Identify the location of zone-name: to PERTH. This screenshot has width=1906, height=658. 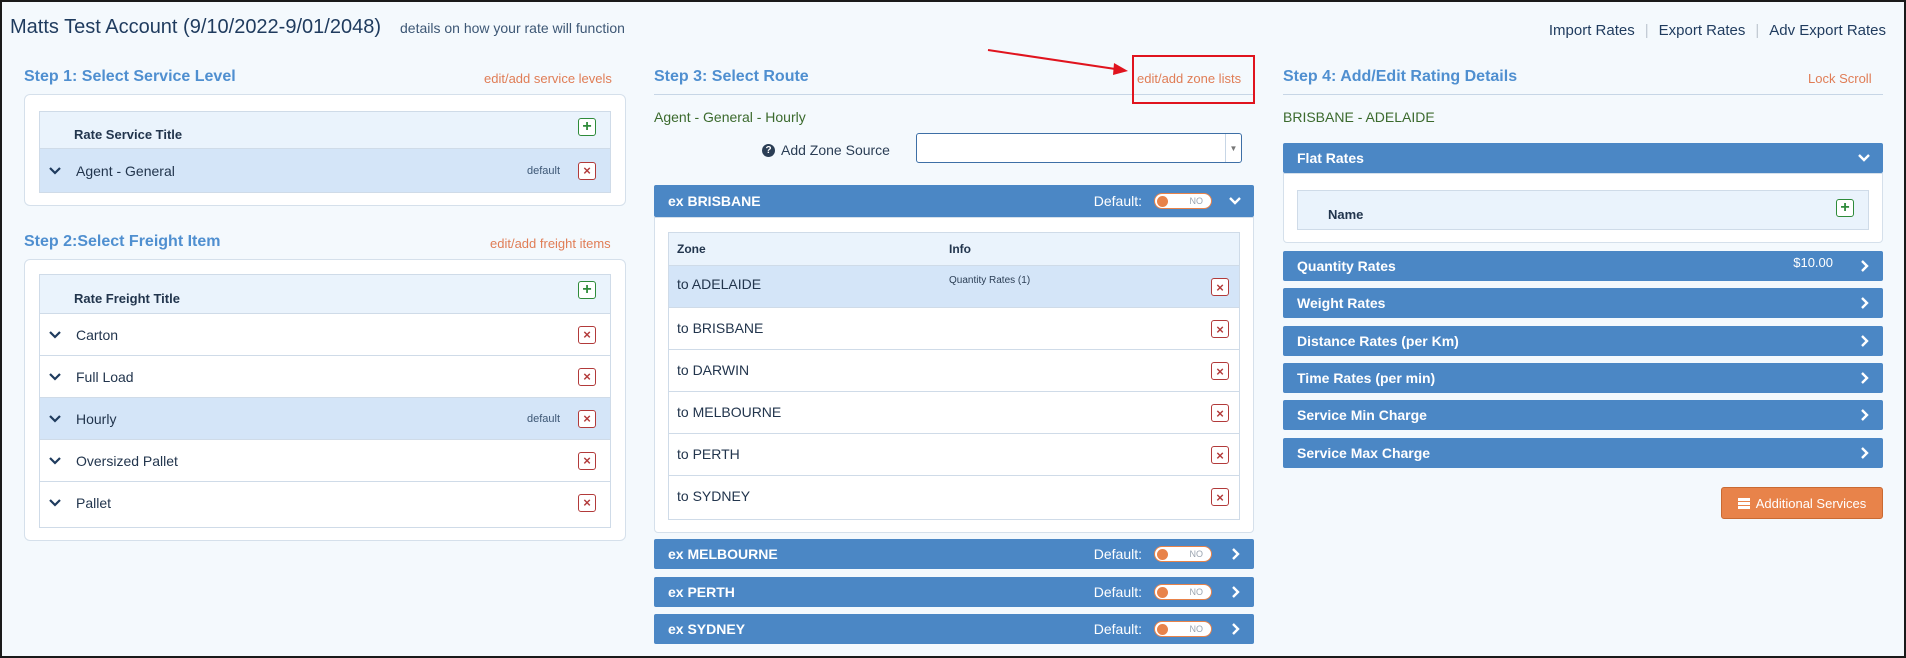
(708, 454).